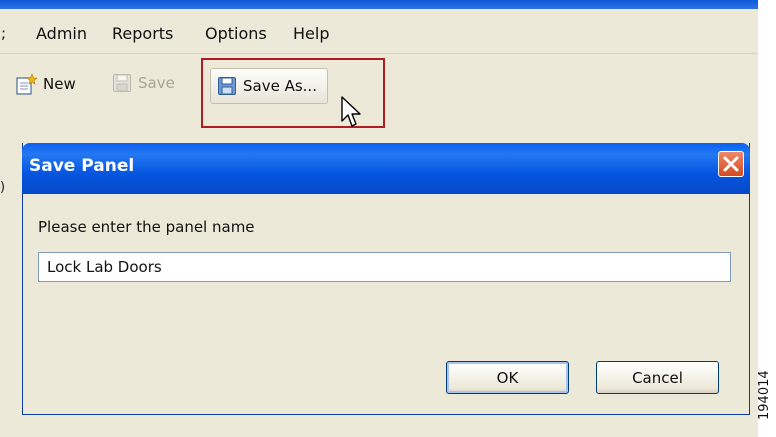  I want to click on menu-bar: ; Admin Reports Options Help, so click(379, 31).